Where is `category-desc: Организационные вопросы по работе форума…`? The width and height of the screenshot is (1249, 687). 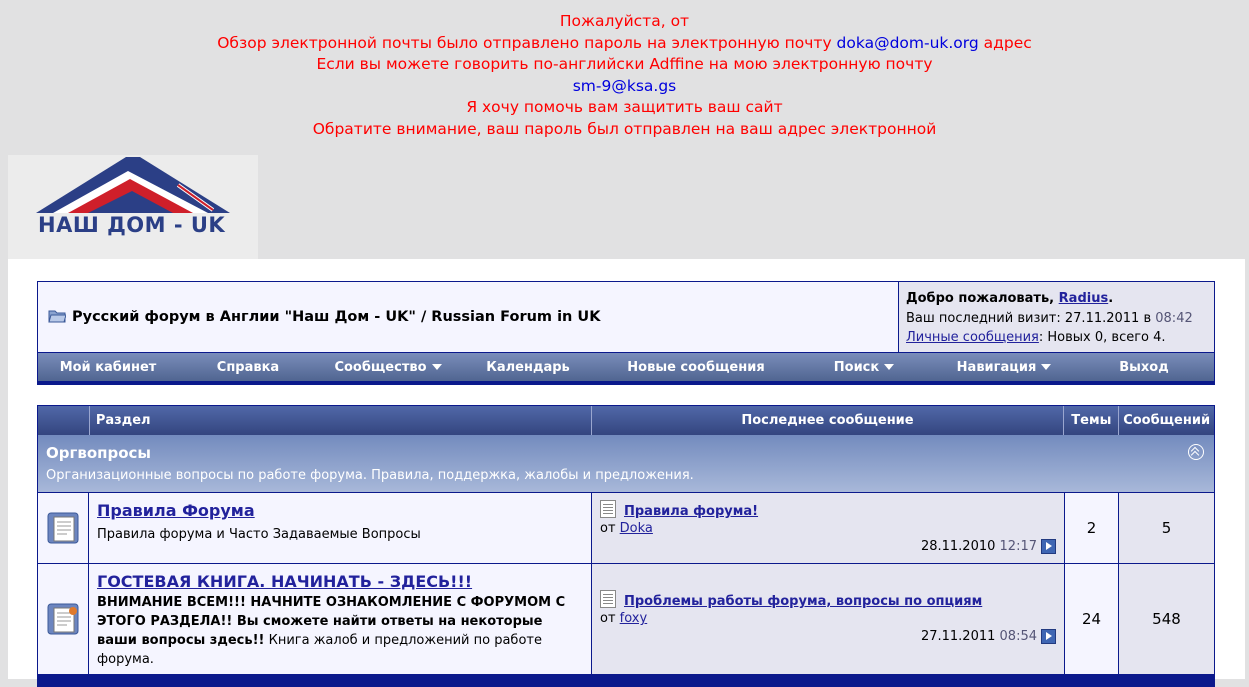
category-desc: Организационные вопросы по работе форума… is located at coordinates (370, 475).